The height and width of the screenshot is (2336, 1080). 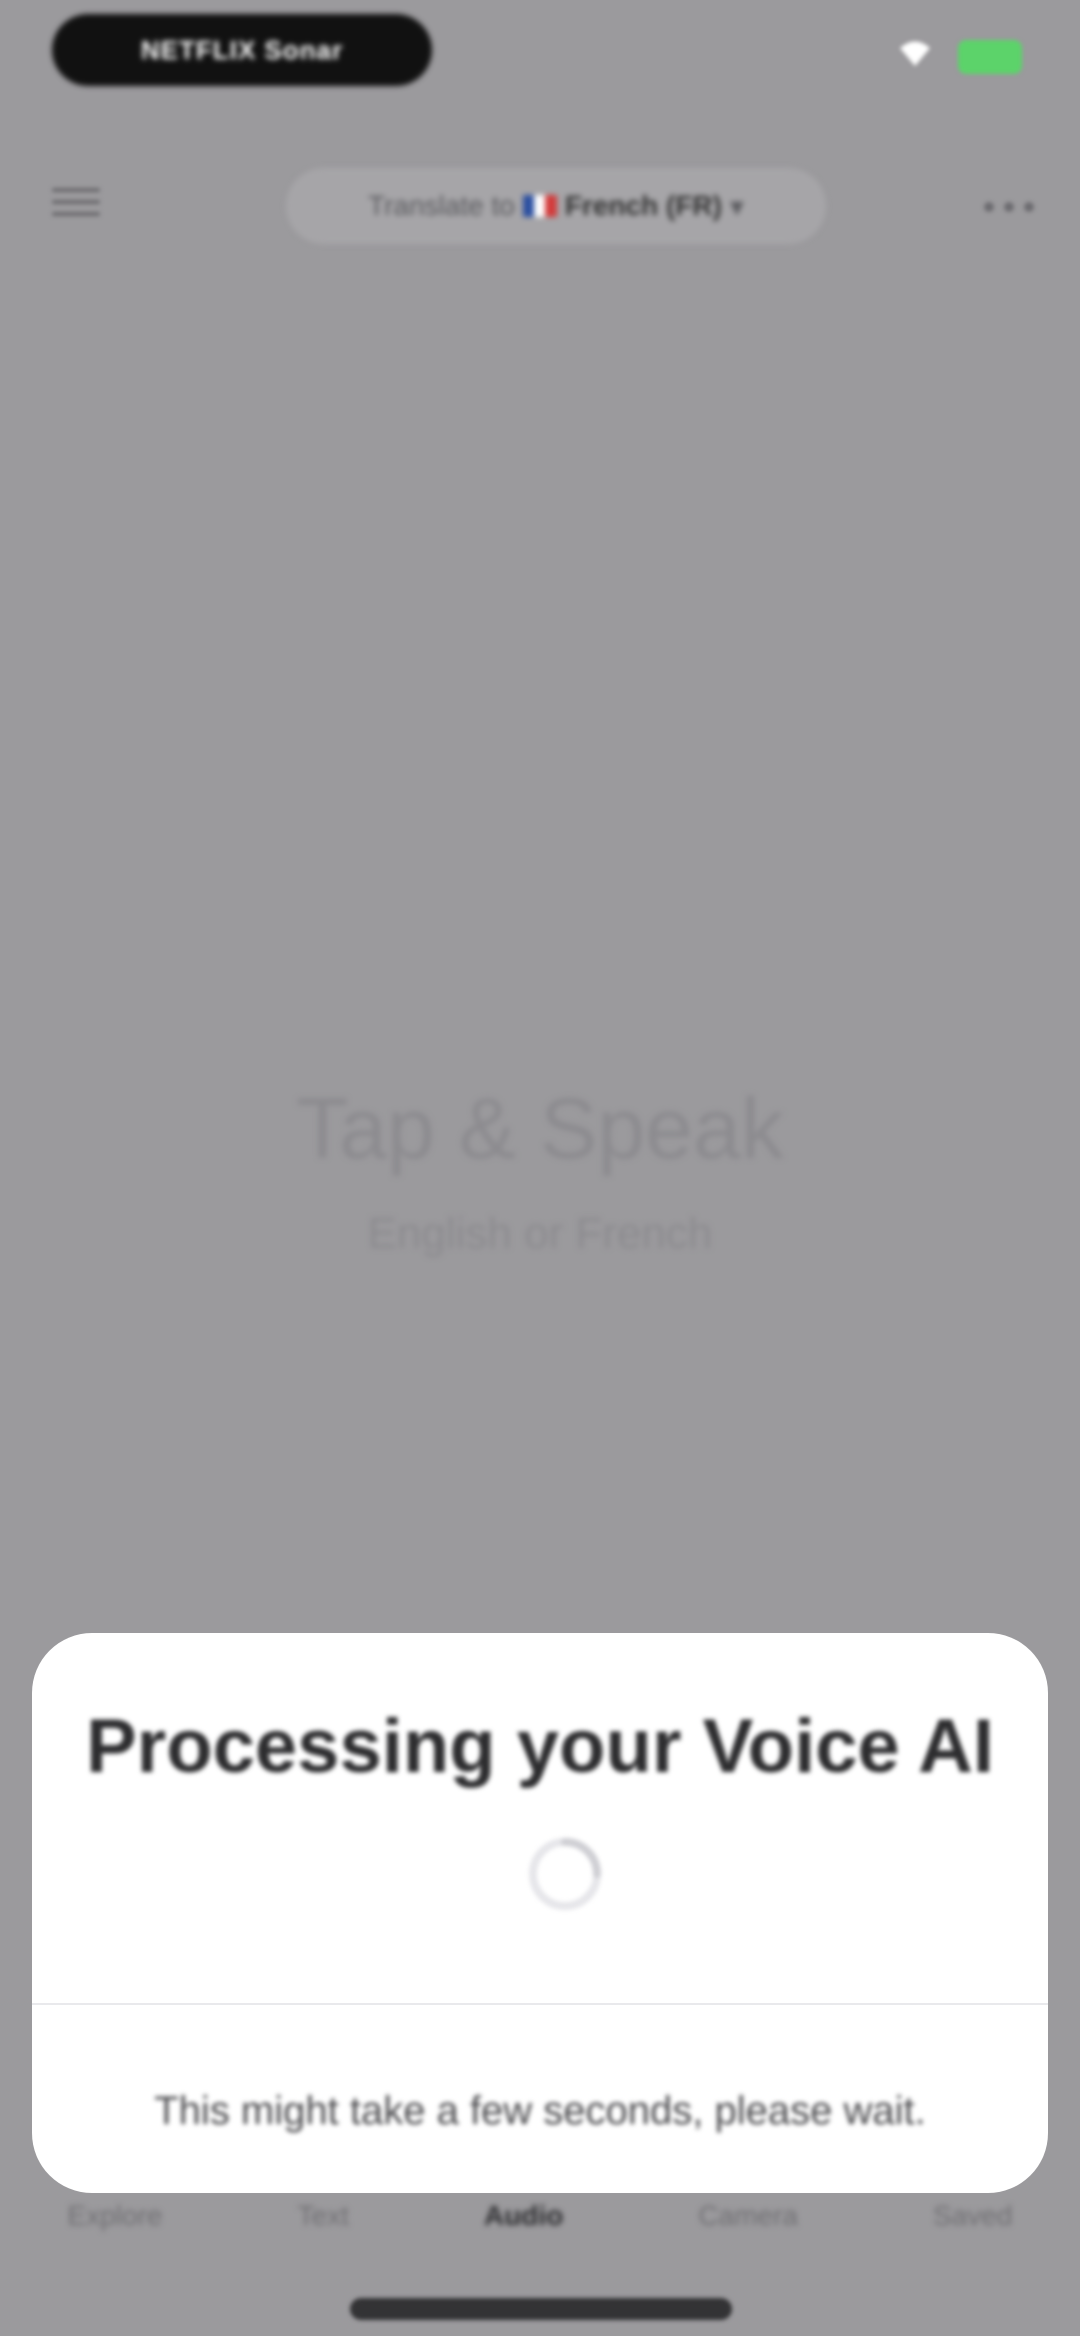 I want to click on top-bar: Translate to French (FR) ▾, so click(x=540, y=205).